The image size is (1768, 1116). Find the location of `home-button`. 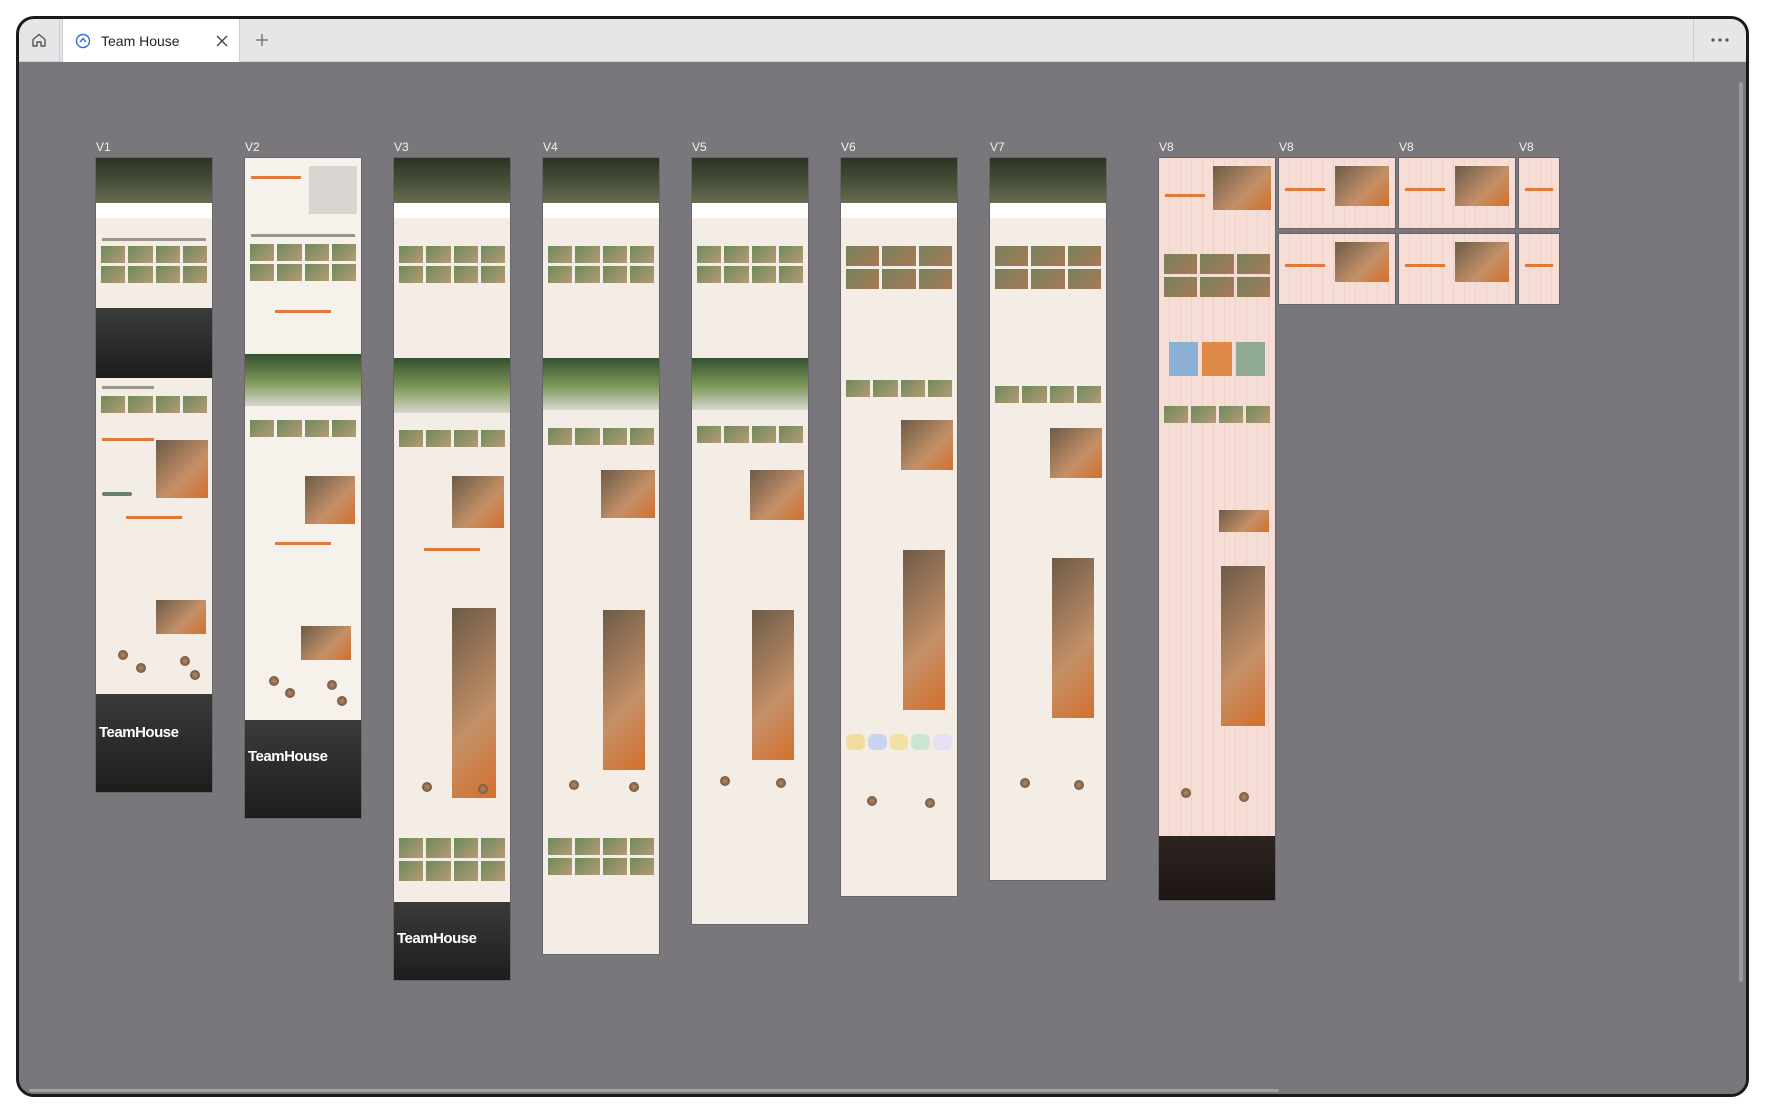

home-button is located at coordinates (39, 40).